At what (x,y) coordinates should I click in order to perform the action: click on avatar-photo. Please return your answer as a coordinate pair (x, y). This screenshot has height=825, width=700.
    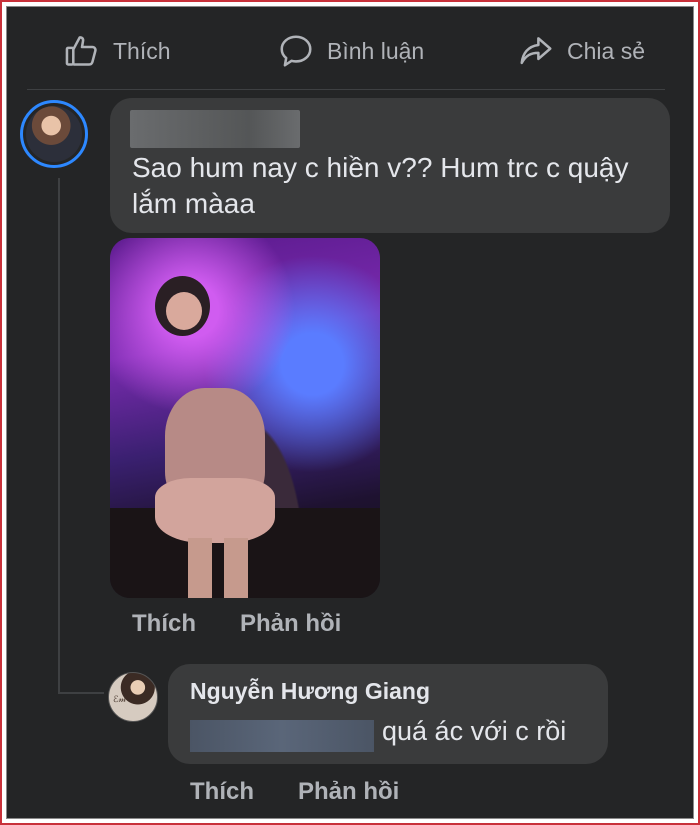
    Looking at the image, I should click on (54, 134).